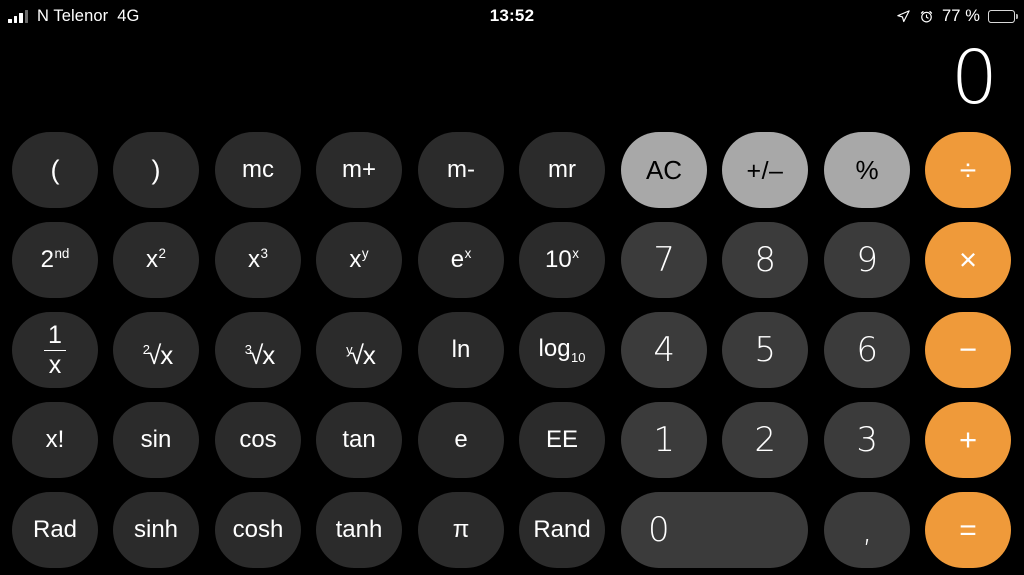 This screenshot has height=575, width=1024. I want to click on key-label: log10, so click(562, 350).